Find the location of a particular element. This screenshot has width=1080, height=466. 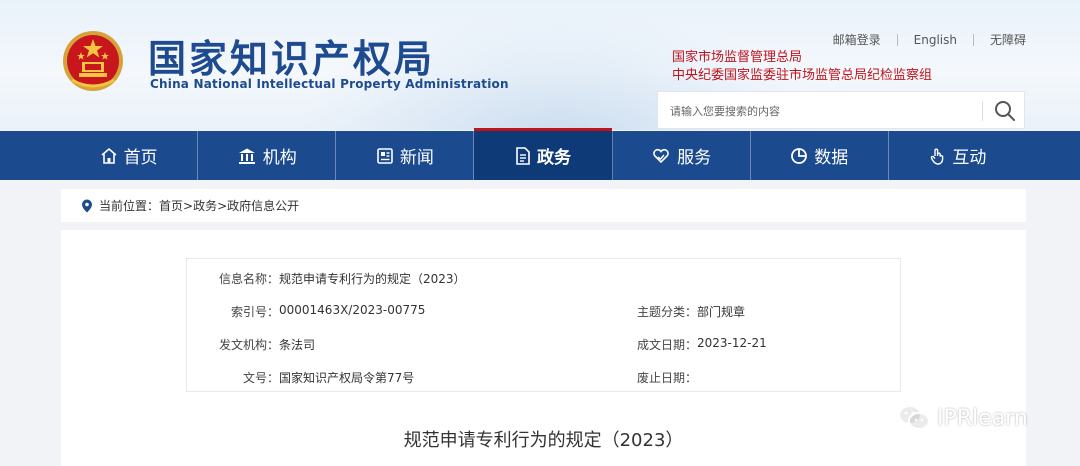

info-label: 废止日期： is located at coordinates (666, 378).